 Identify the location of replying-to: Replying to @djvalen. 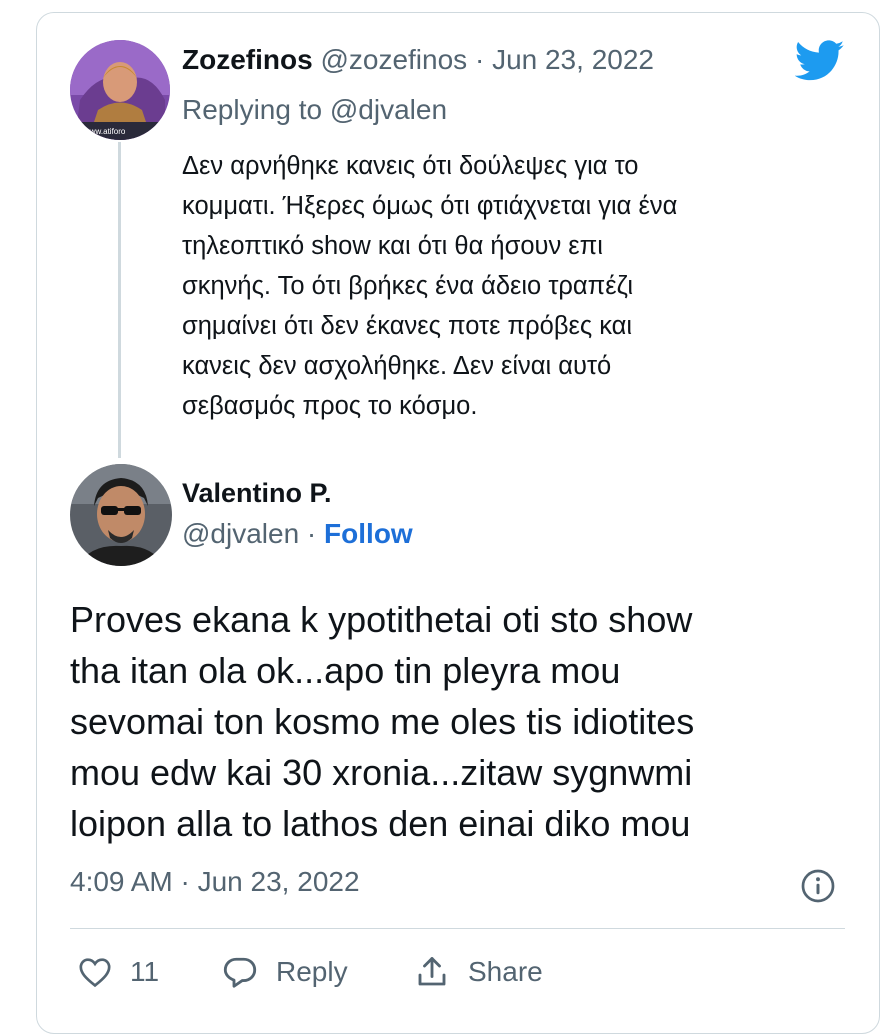
(315, 109).